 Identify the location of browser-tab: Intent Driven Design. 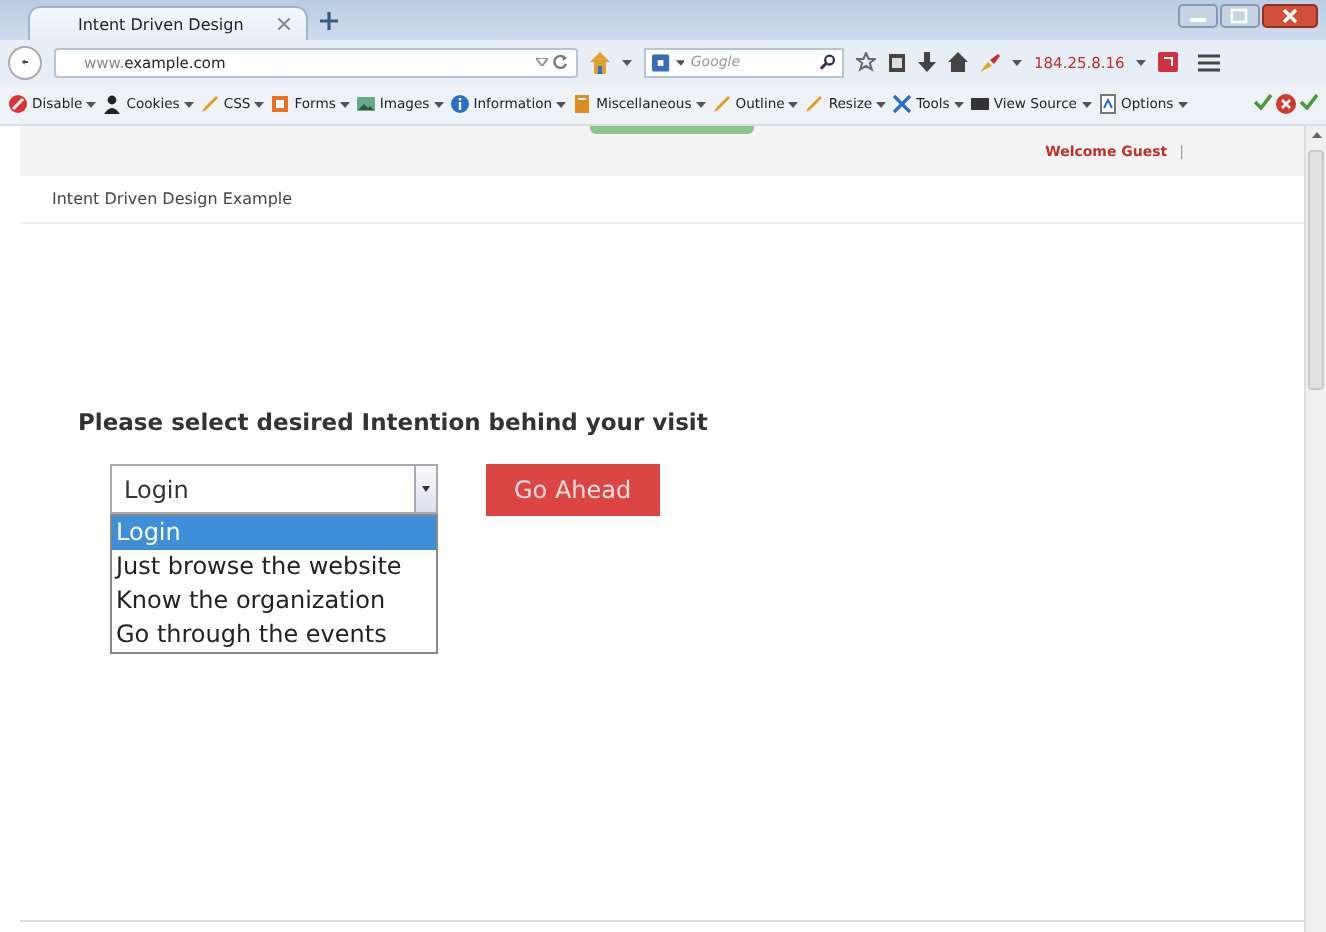
(168, 23).